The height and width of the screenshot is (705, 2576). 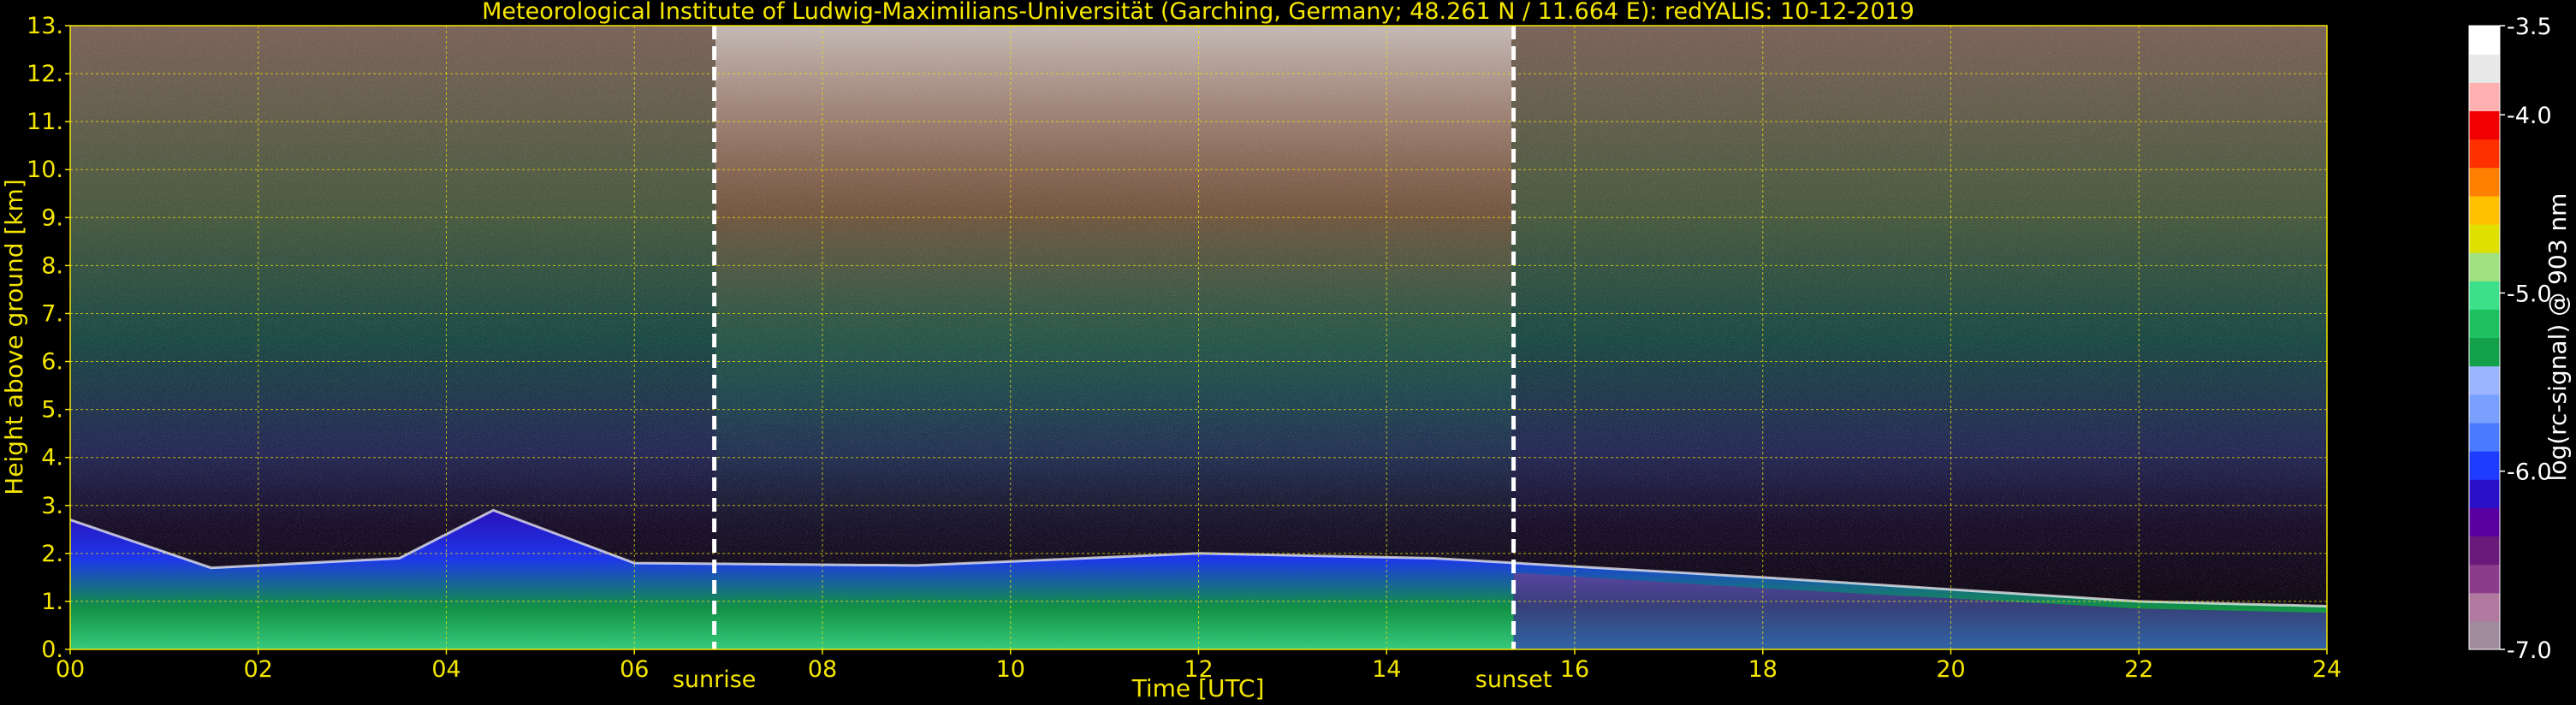 I want to click on x-tick-label: 06, so click(x=634, y=669).